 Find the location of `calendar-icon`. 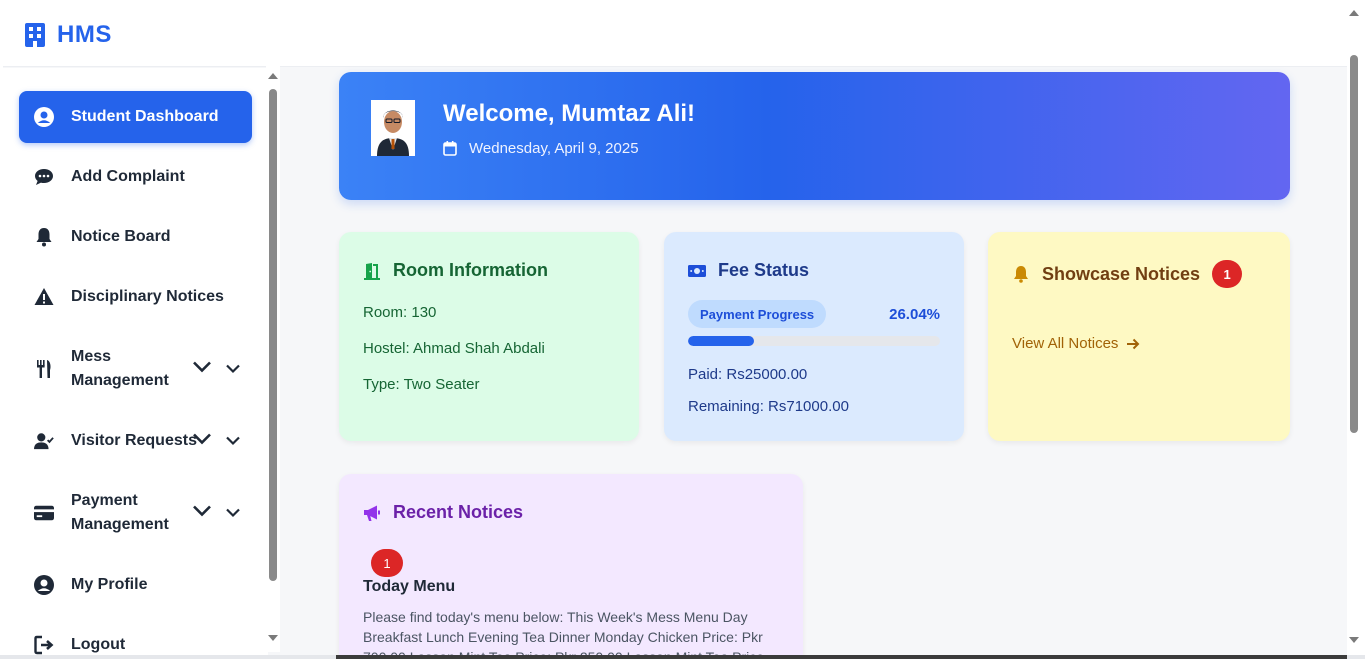

calendar-icon is located at coordinates (450, 148).